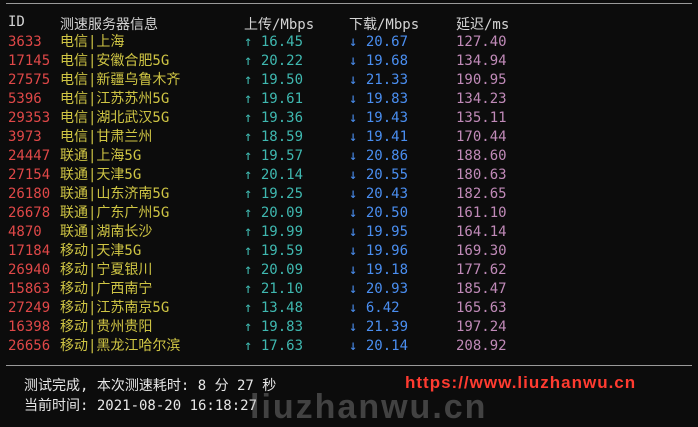 The image size is (698, 427). What do you see at coordinates (521, 382) in the screenshot?
I see `site-watermark: https://www.liuzhanwu.cn` at bounding box center [521, 382].